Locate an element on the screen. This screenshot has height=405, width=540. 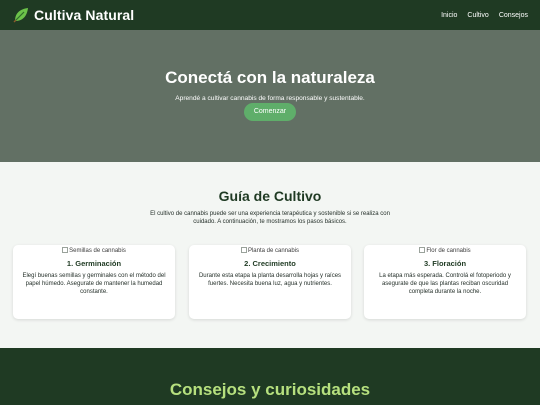
image-alt-text: Flor de cannabis is located at coordinates (448, 251).